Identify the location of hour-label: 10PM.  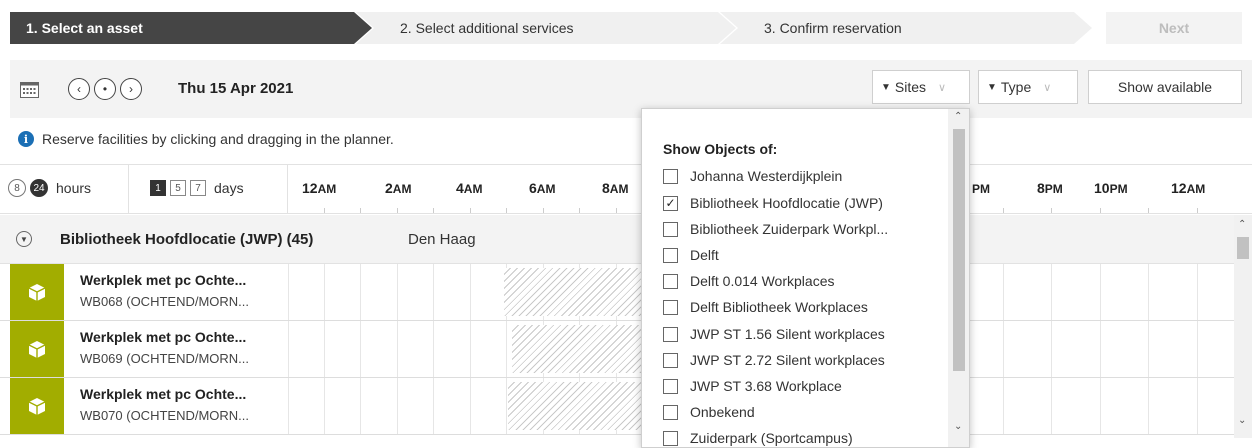
(1111, 188).